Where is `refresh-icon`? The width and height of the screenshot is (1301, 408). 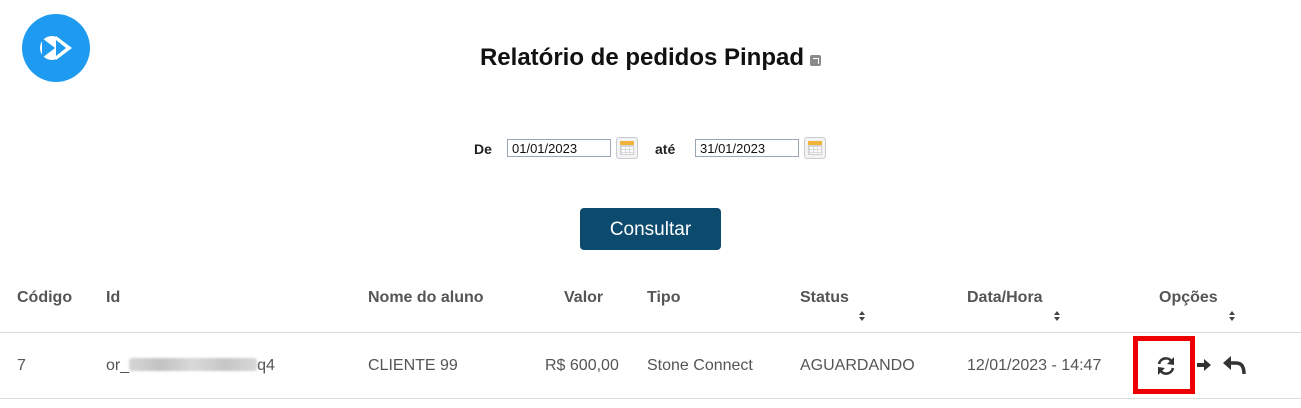 refresh-icon is located at coordinates (1166, 366).